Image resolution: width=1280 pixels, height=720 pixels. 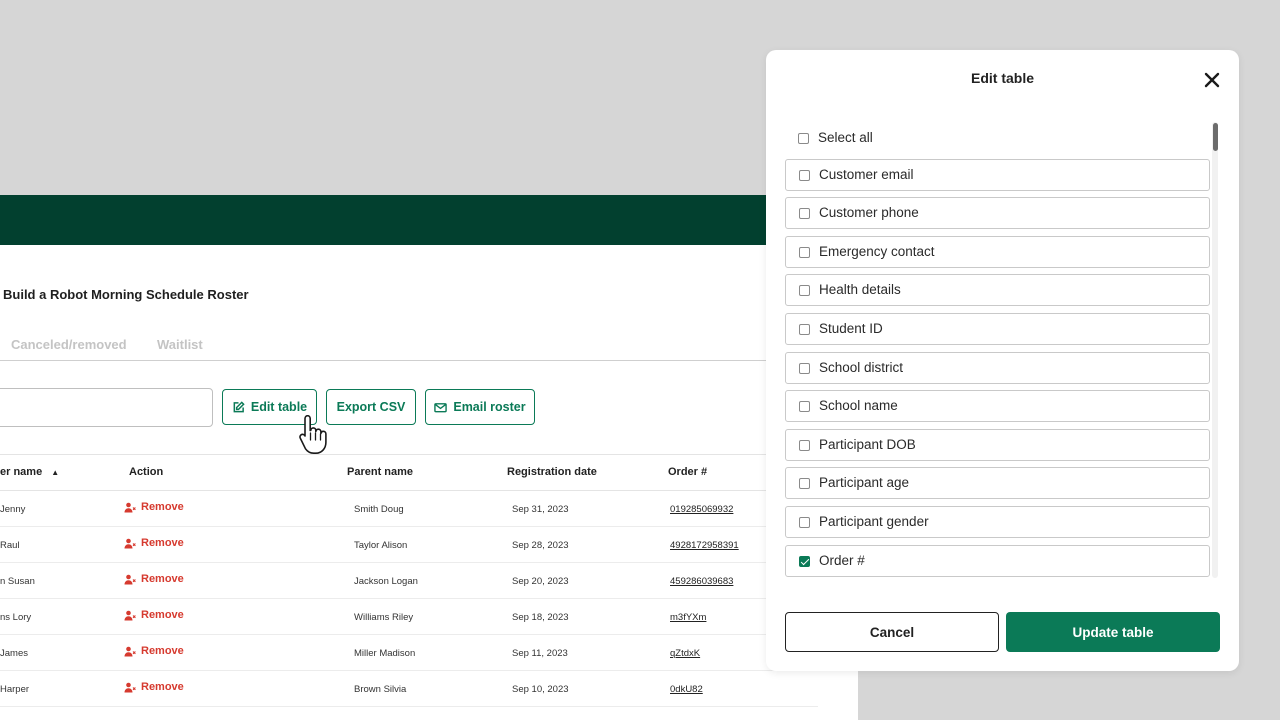 What do you see at coordinates (14, 653) in the screenshot?
I see `participant-name: James` at bounding box center [14, 653].